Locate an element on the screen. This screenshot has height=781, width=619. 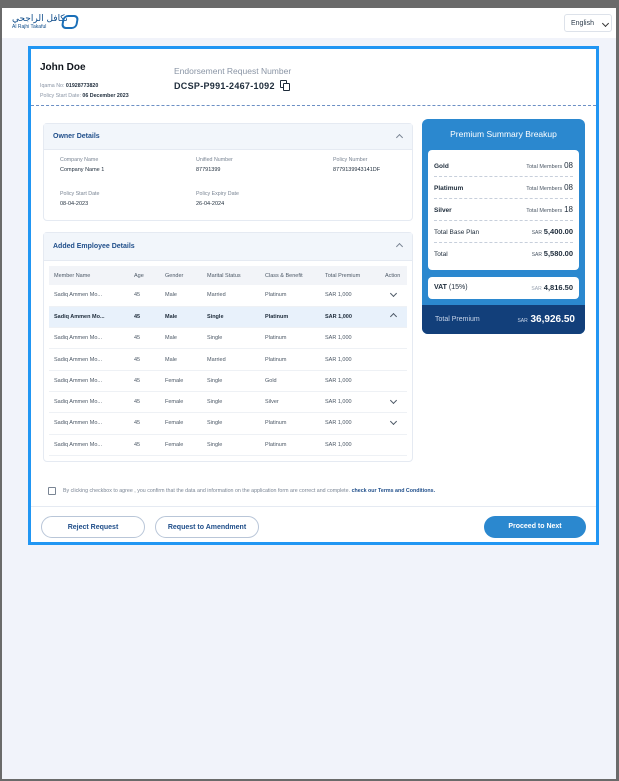
policy-start-value: 06 December 2023 is located at coordinates (105, 96).